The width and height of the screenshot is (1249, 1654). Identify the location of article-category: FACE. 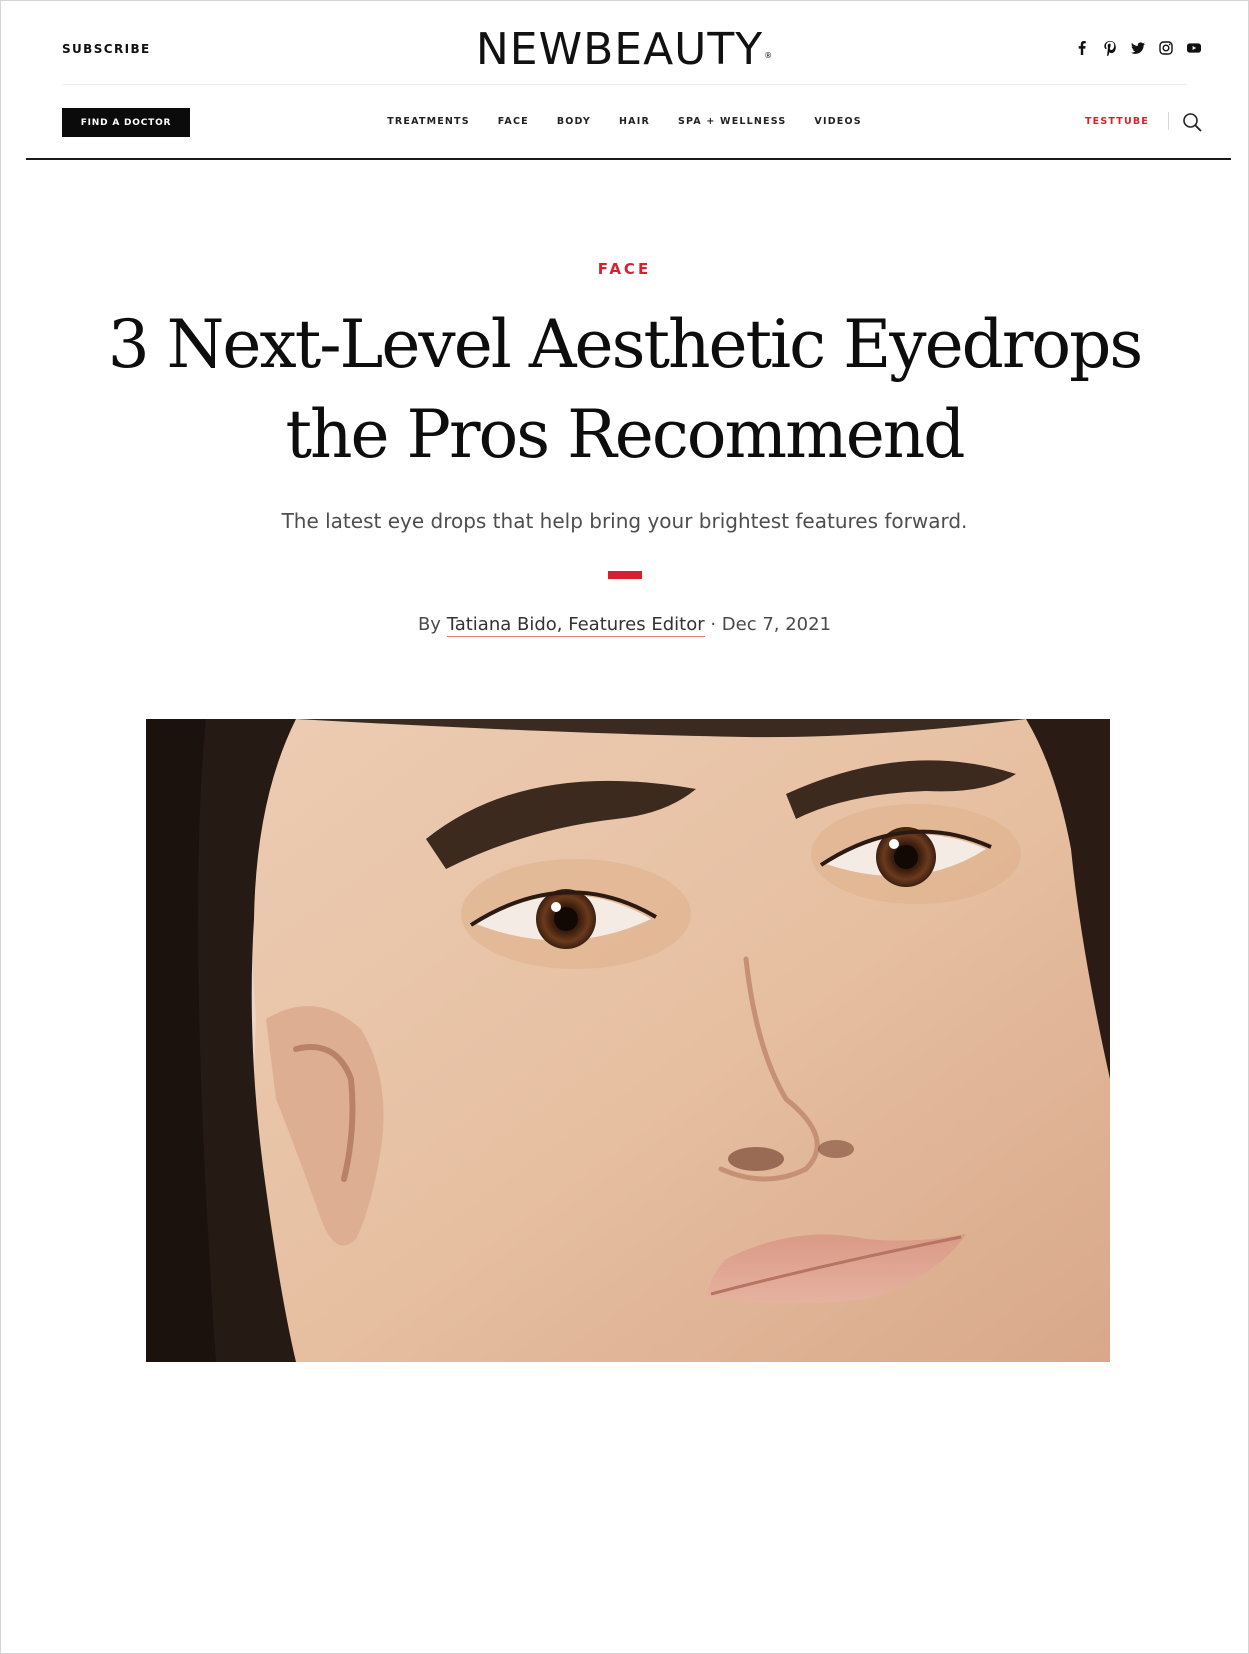
(624, 269).